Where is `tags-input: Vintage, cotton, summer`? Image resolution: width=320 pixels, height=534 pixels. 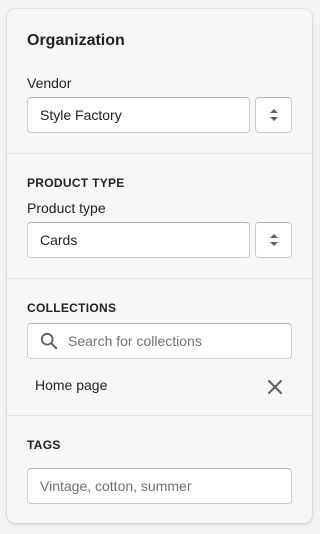 tags-input: Vintage, cotton, summer is located at coordinates (159, 486).